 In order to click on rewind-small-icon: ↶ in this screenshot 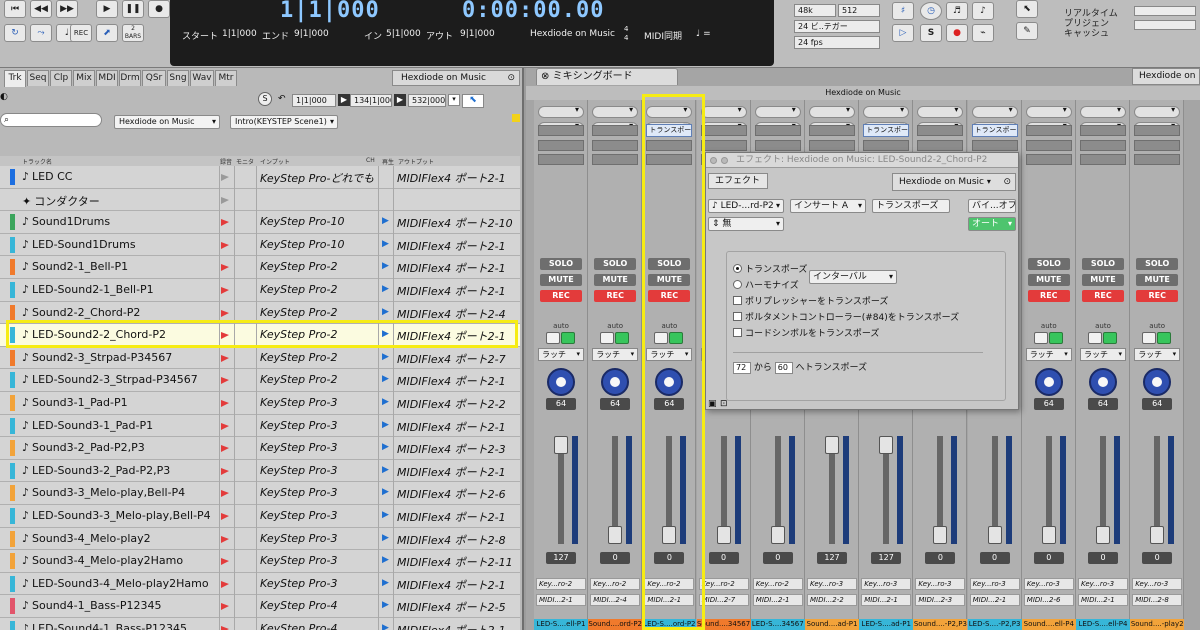, I will do `click(282, 99)`.